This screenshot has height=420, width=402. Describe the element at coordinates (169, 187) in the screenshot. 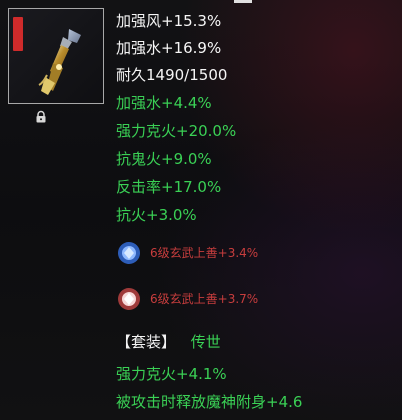

I see `stat-line-7: 反击率+17.0%` at that location.